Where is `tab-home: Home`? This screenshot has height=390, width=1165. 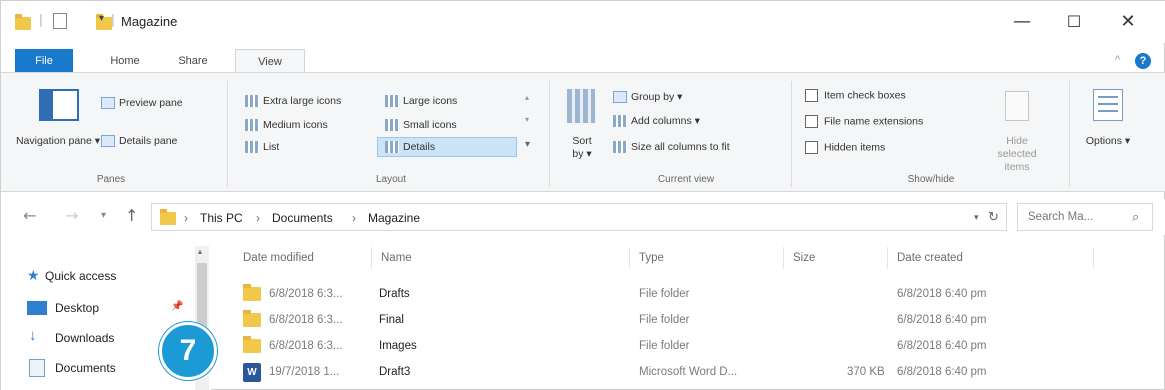 tab-home: Home is located at coordinates (125, 61).